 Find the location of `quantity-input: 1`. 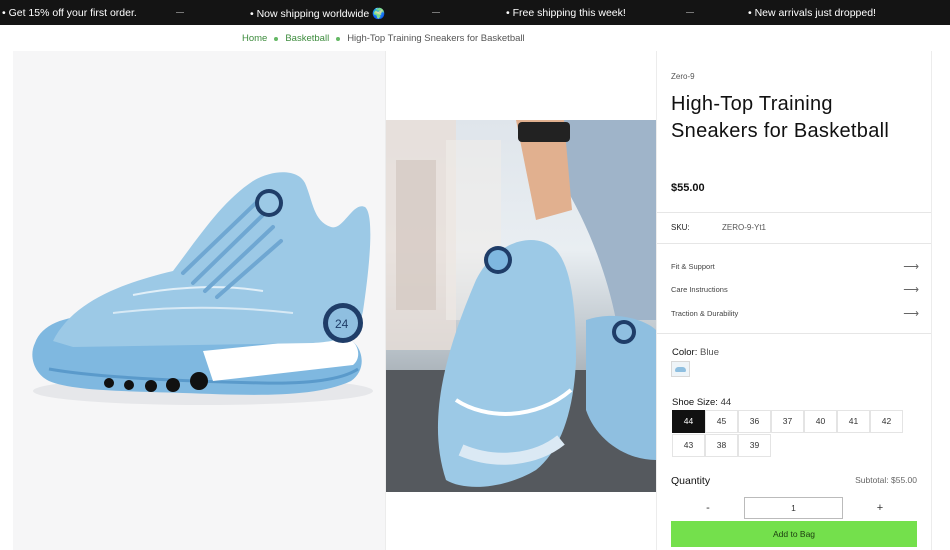

quantity-input: 1 is located at coordinates (793, 508).